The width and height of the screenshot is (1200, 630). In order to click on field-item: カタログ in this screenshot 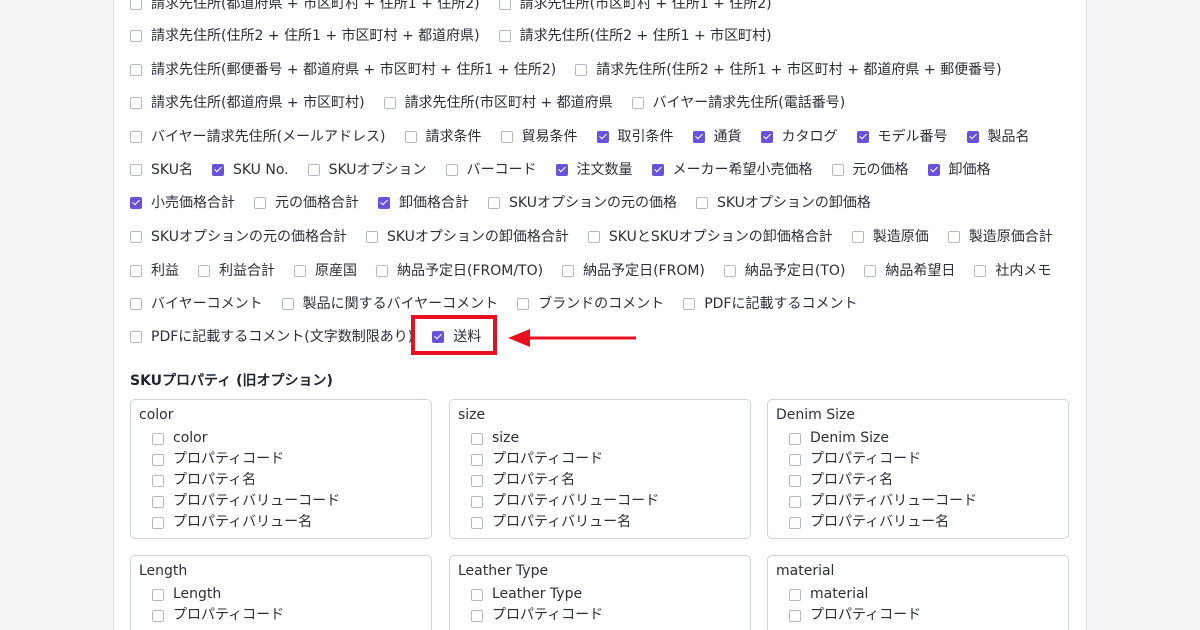, I will do `click(799, 137)`.